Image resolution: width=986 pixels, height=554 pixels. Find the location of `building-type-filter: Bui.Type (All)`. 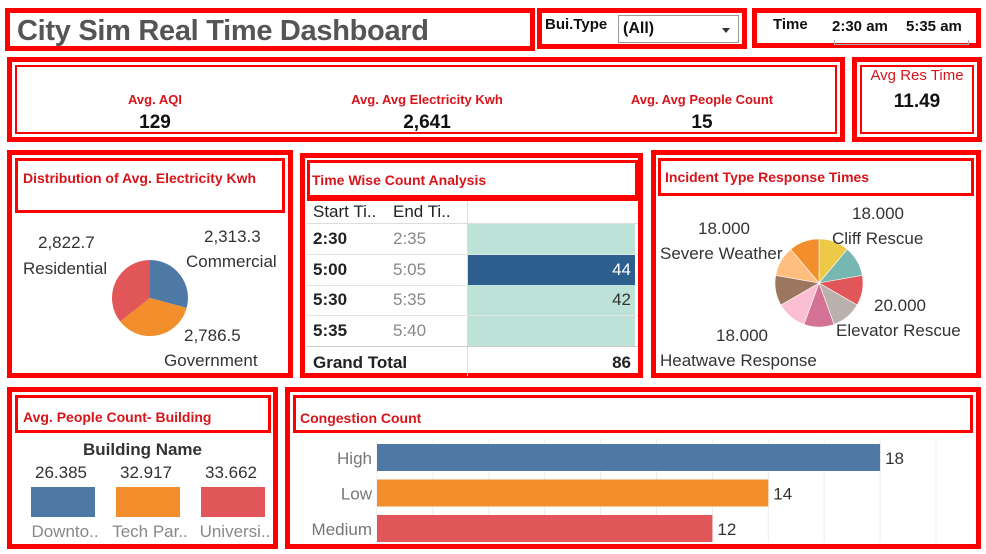

building-type-filter: Bui.Type (All) is located at coordinates (642, 28).